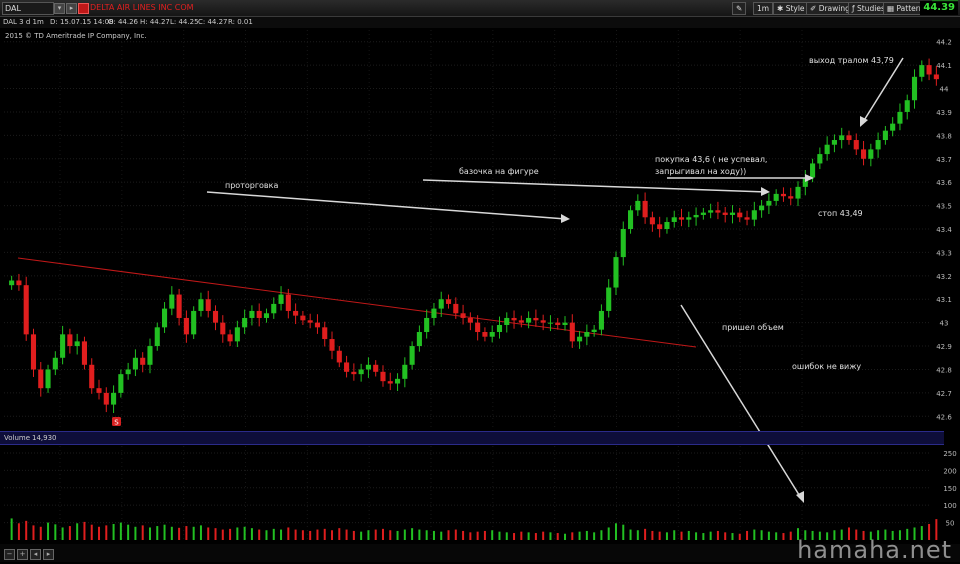 Image resolution: width=960 pixels, height=564 pixels. Describe the element at coordinates (9, 554) in the screenshot. I see `zoom-out-icon: −` at that location.